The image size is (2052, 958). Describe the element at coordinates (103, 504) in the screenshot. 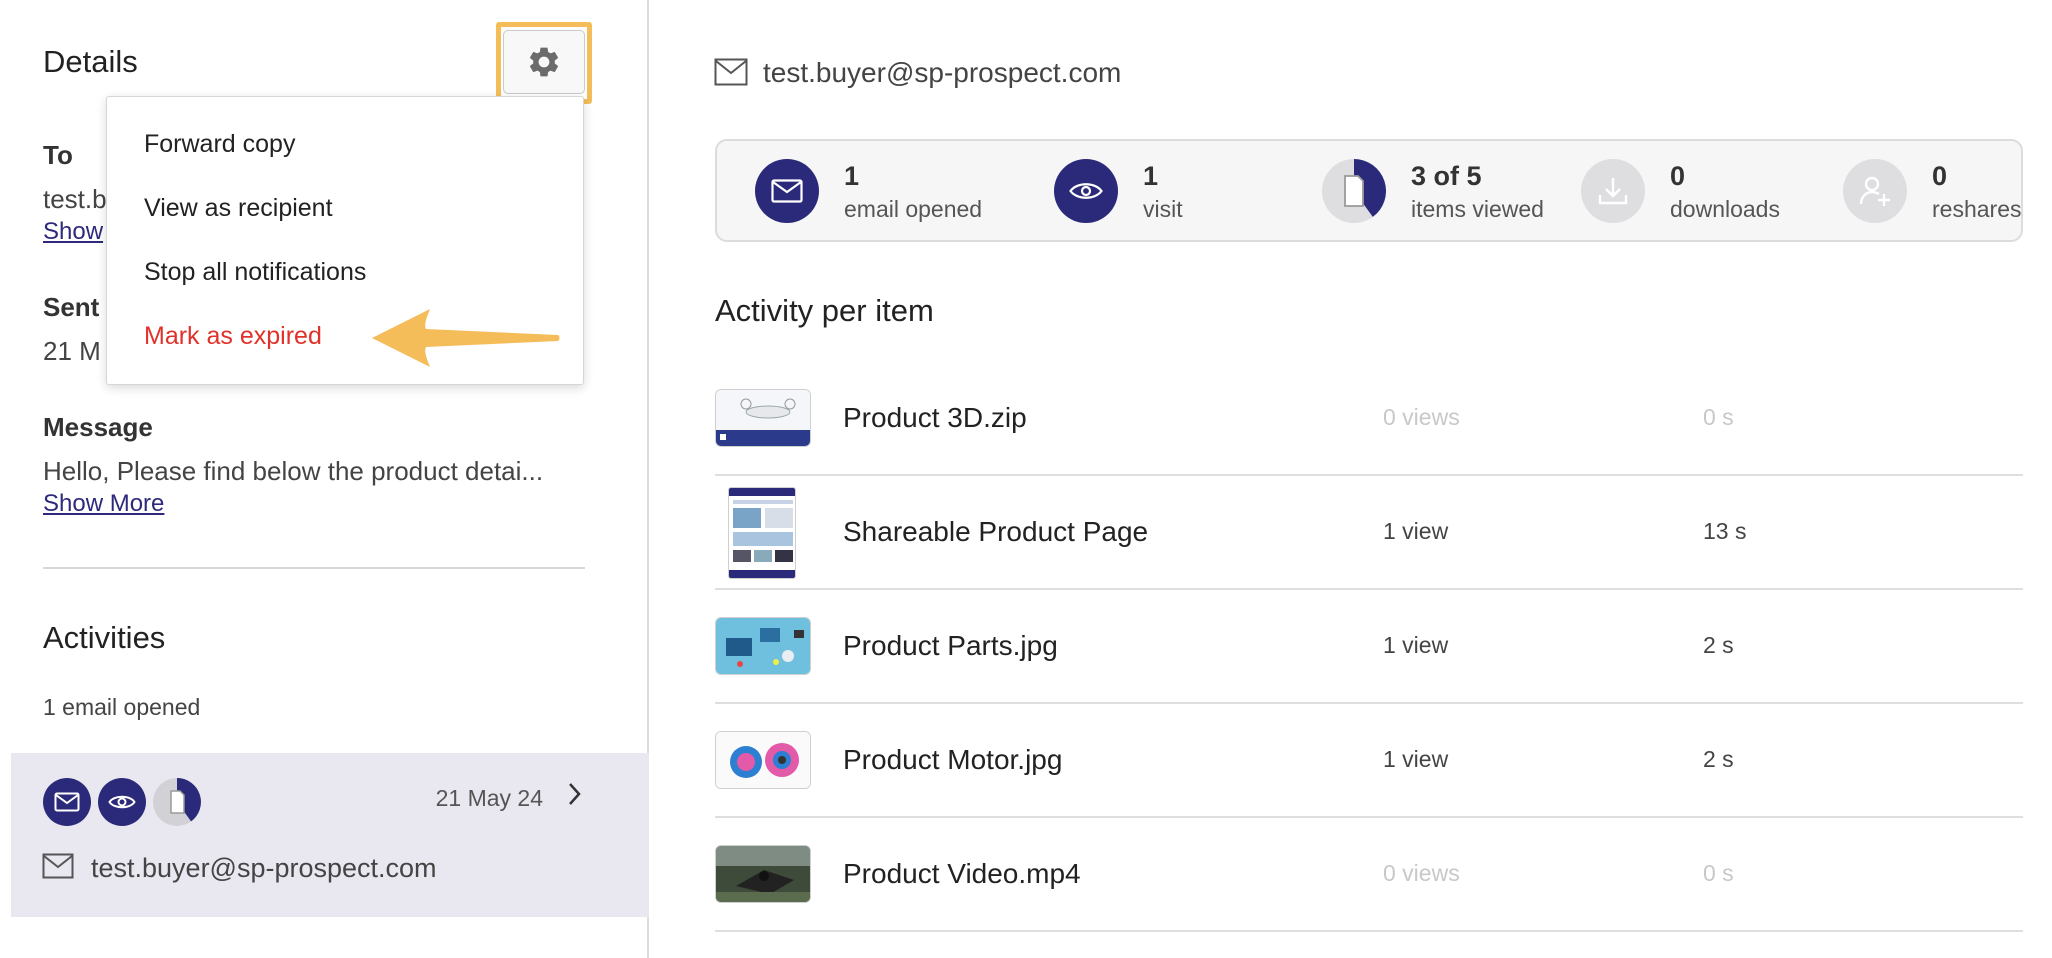

I see `show-more-link: Show More` at that location.